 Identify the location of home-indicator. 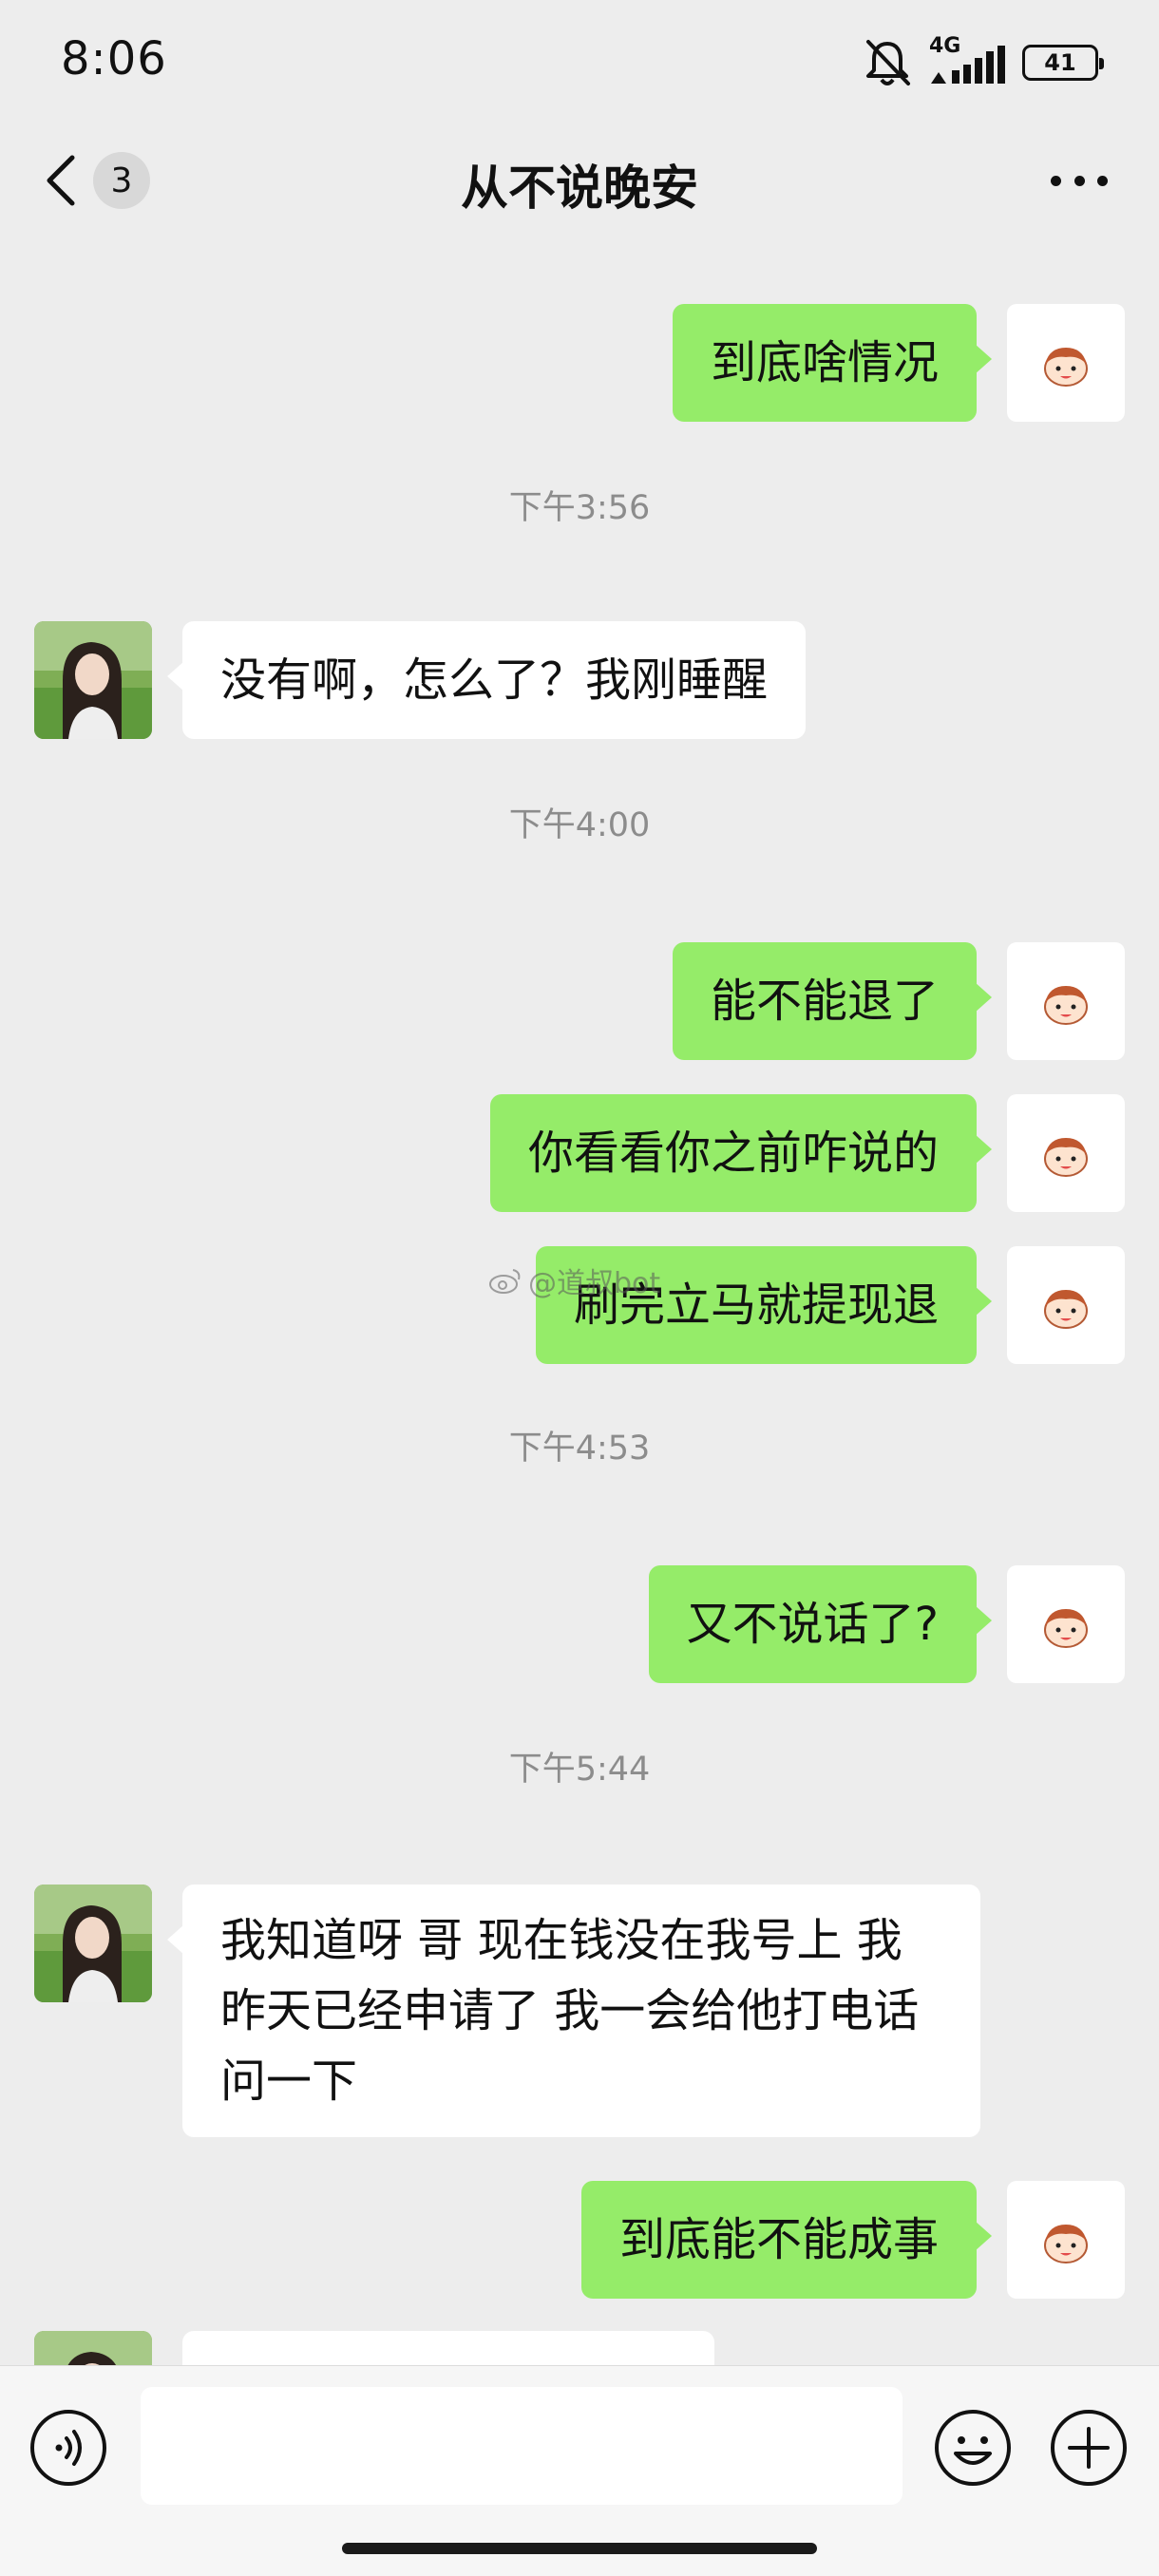
(579, 2548).